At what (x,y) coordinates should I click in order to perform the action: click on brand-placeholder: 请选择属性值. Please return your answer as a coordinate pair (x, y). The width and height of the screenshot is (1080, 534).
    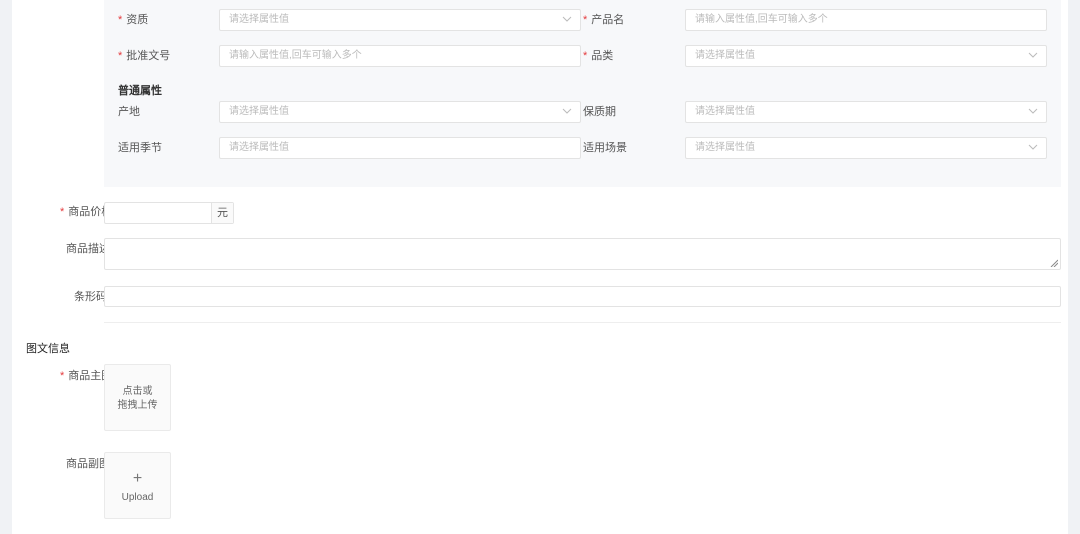
    Looking at the image, I should click on (259, 19).